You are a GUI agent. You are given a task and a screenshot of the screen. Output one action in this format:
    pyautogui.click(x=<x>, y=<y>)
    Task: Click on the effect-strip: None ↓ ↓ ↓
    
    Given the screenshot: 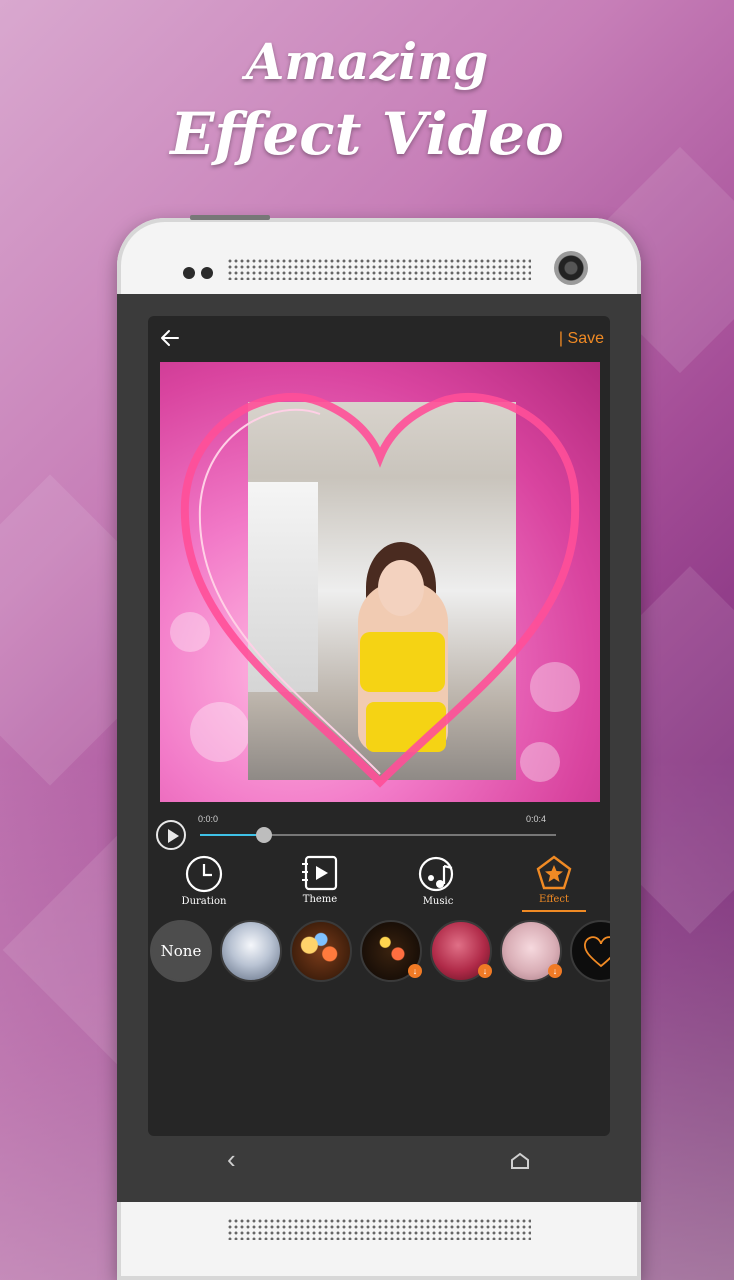 What is the action you would take?
    pyautogui.click(x=380, y=952)
    